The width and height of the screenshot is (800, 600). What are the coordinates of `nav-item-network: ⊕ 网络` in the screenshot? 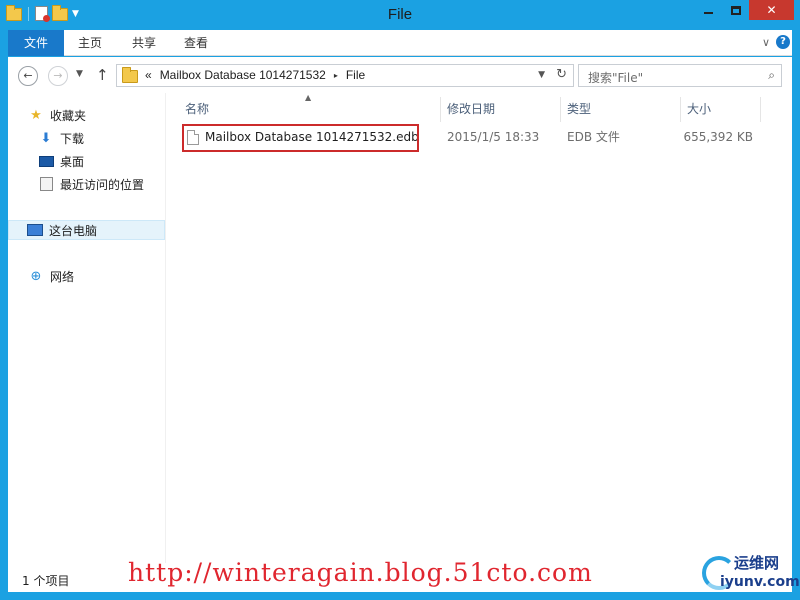 It's located at (86, 276).